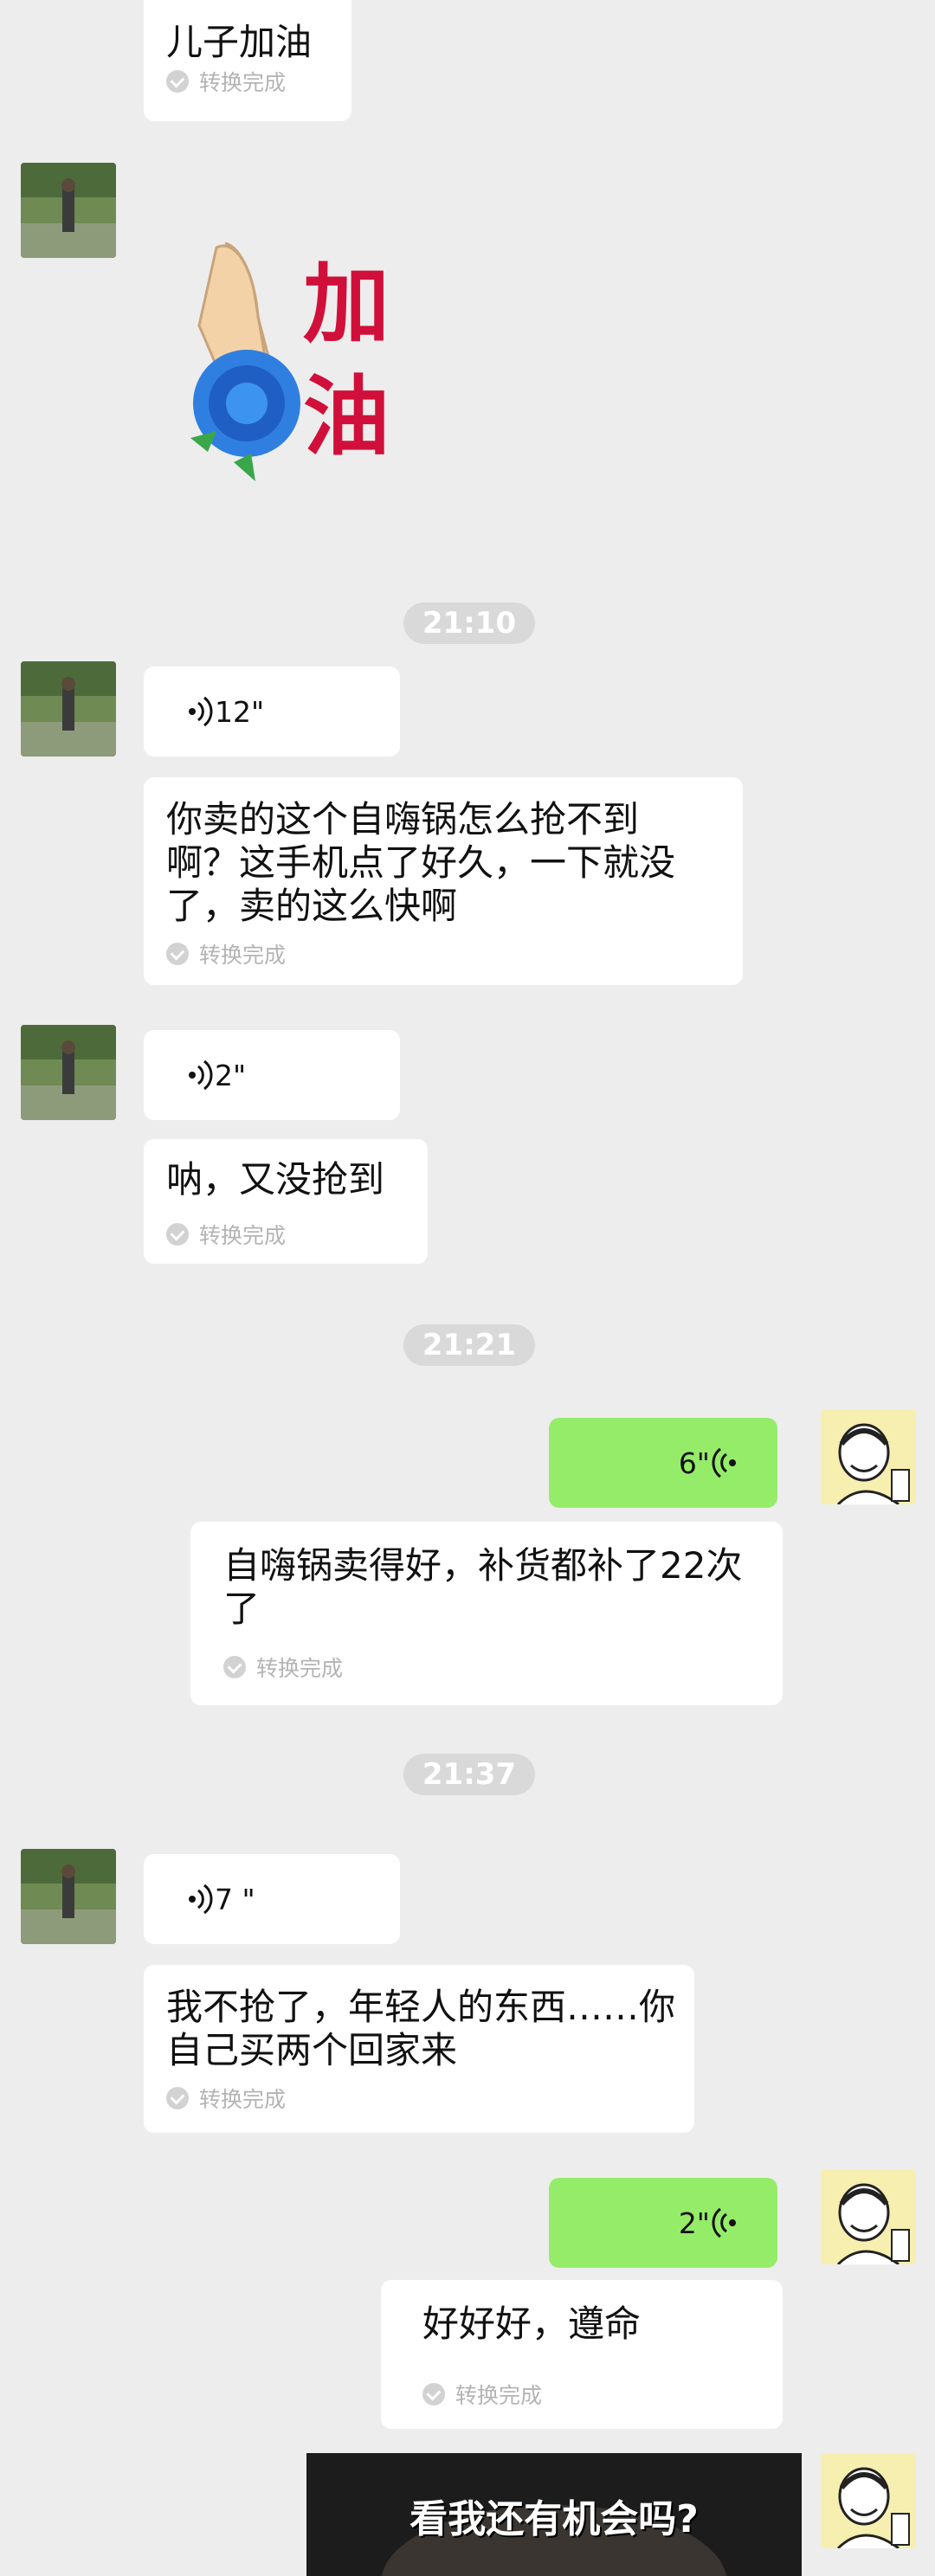 This screenshot has width=935, height=2576. I want to click on message-text: 好好好，遵命, so click(532, 2323).